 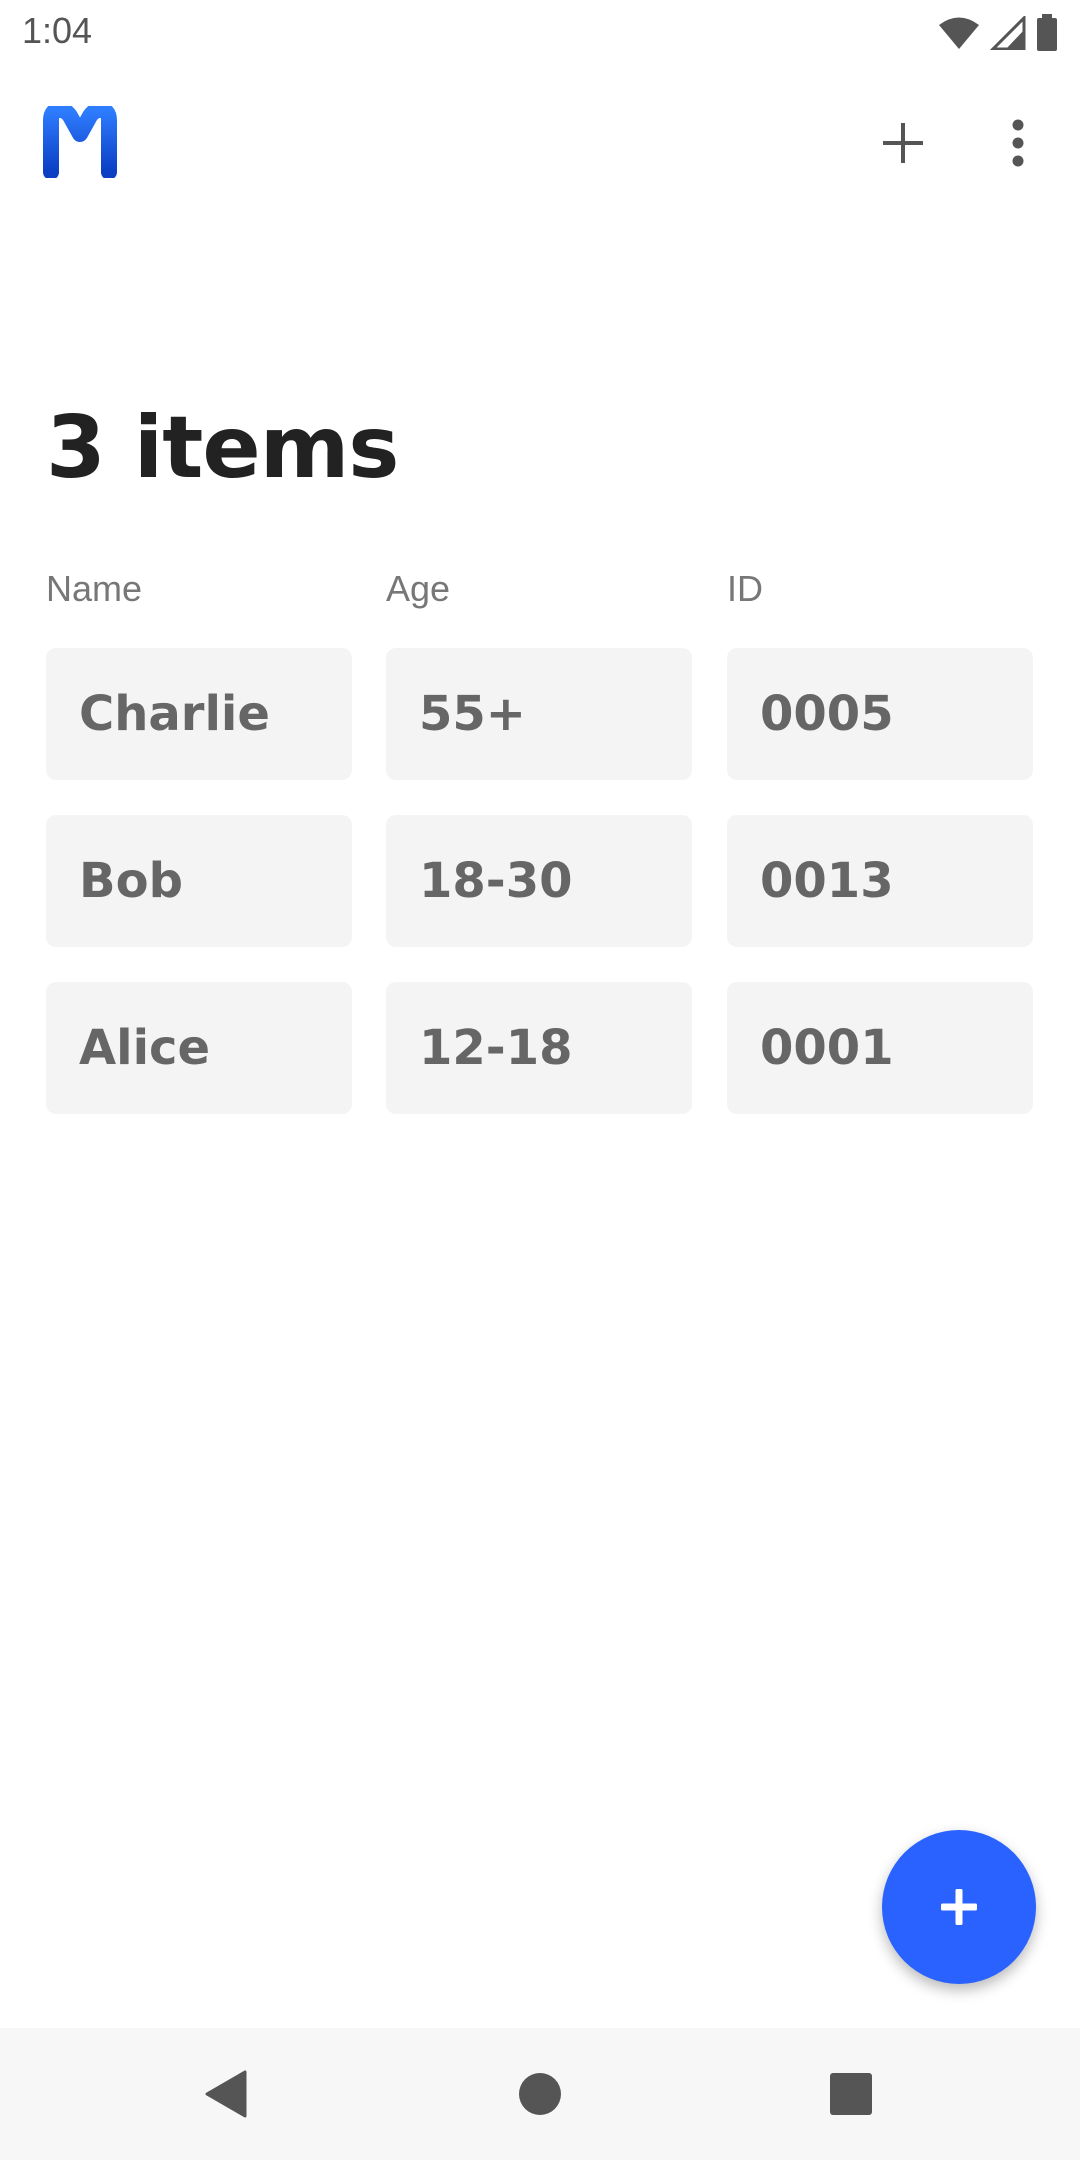 What do you see at coordinates (539, 714) in the screenshot?
I see `table-cell-age: 55+` at bounding box center [539, 714].